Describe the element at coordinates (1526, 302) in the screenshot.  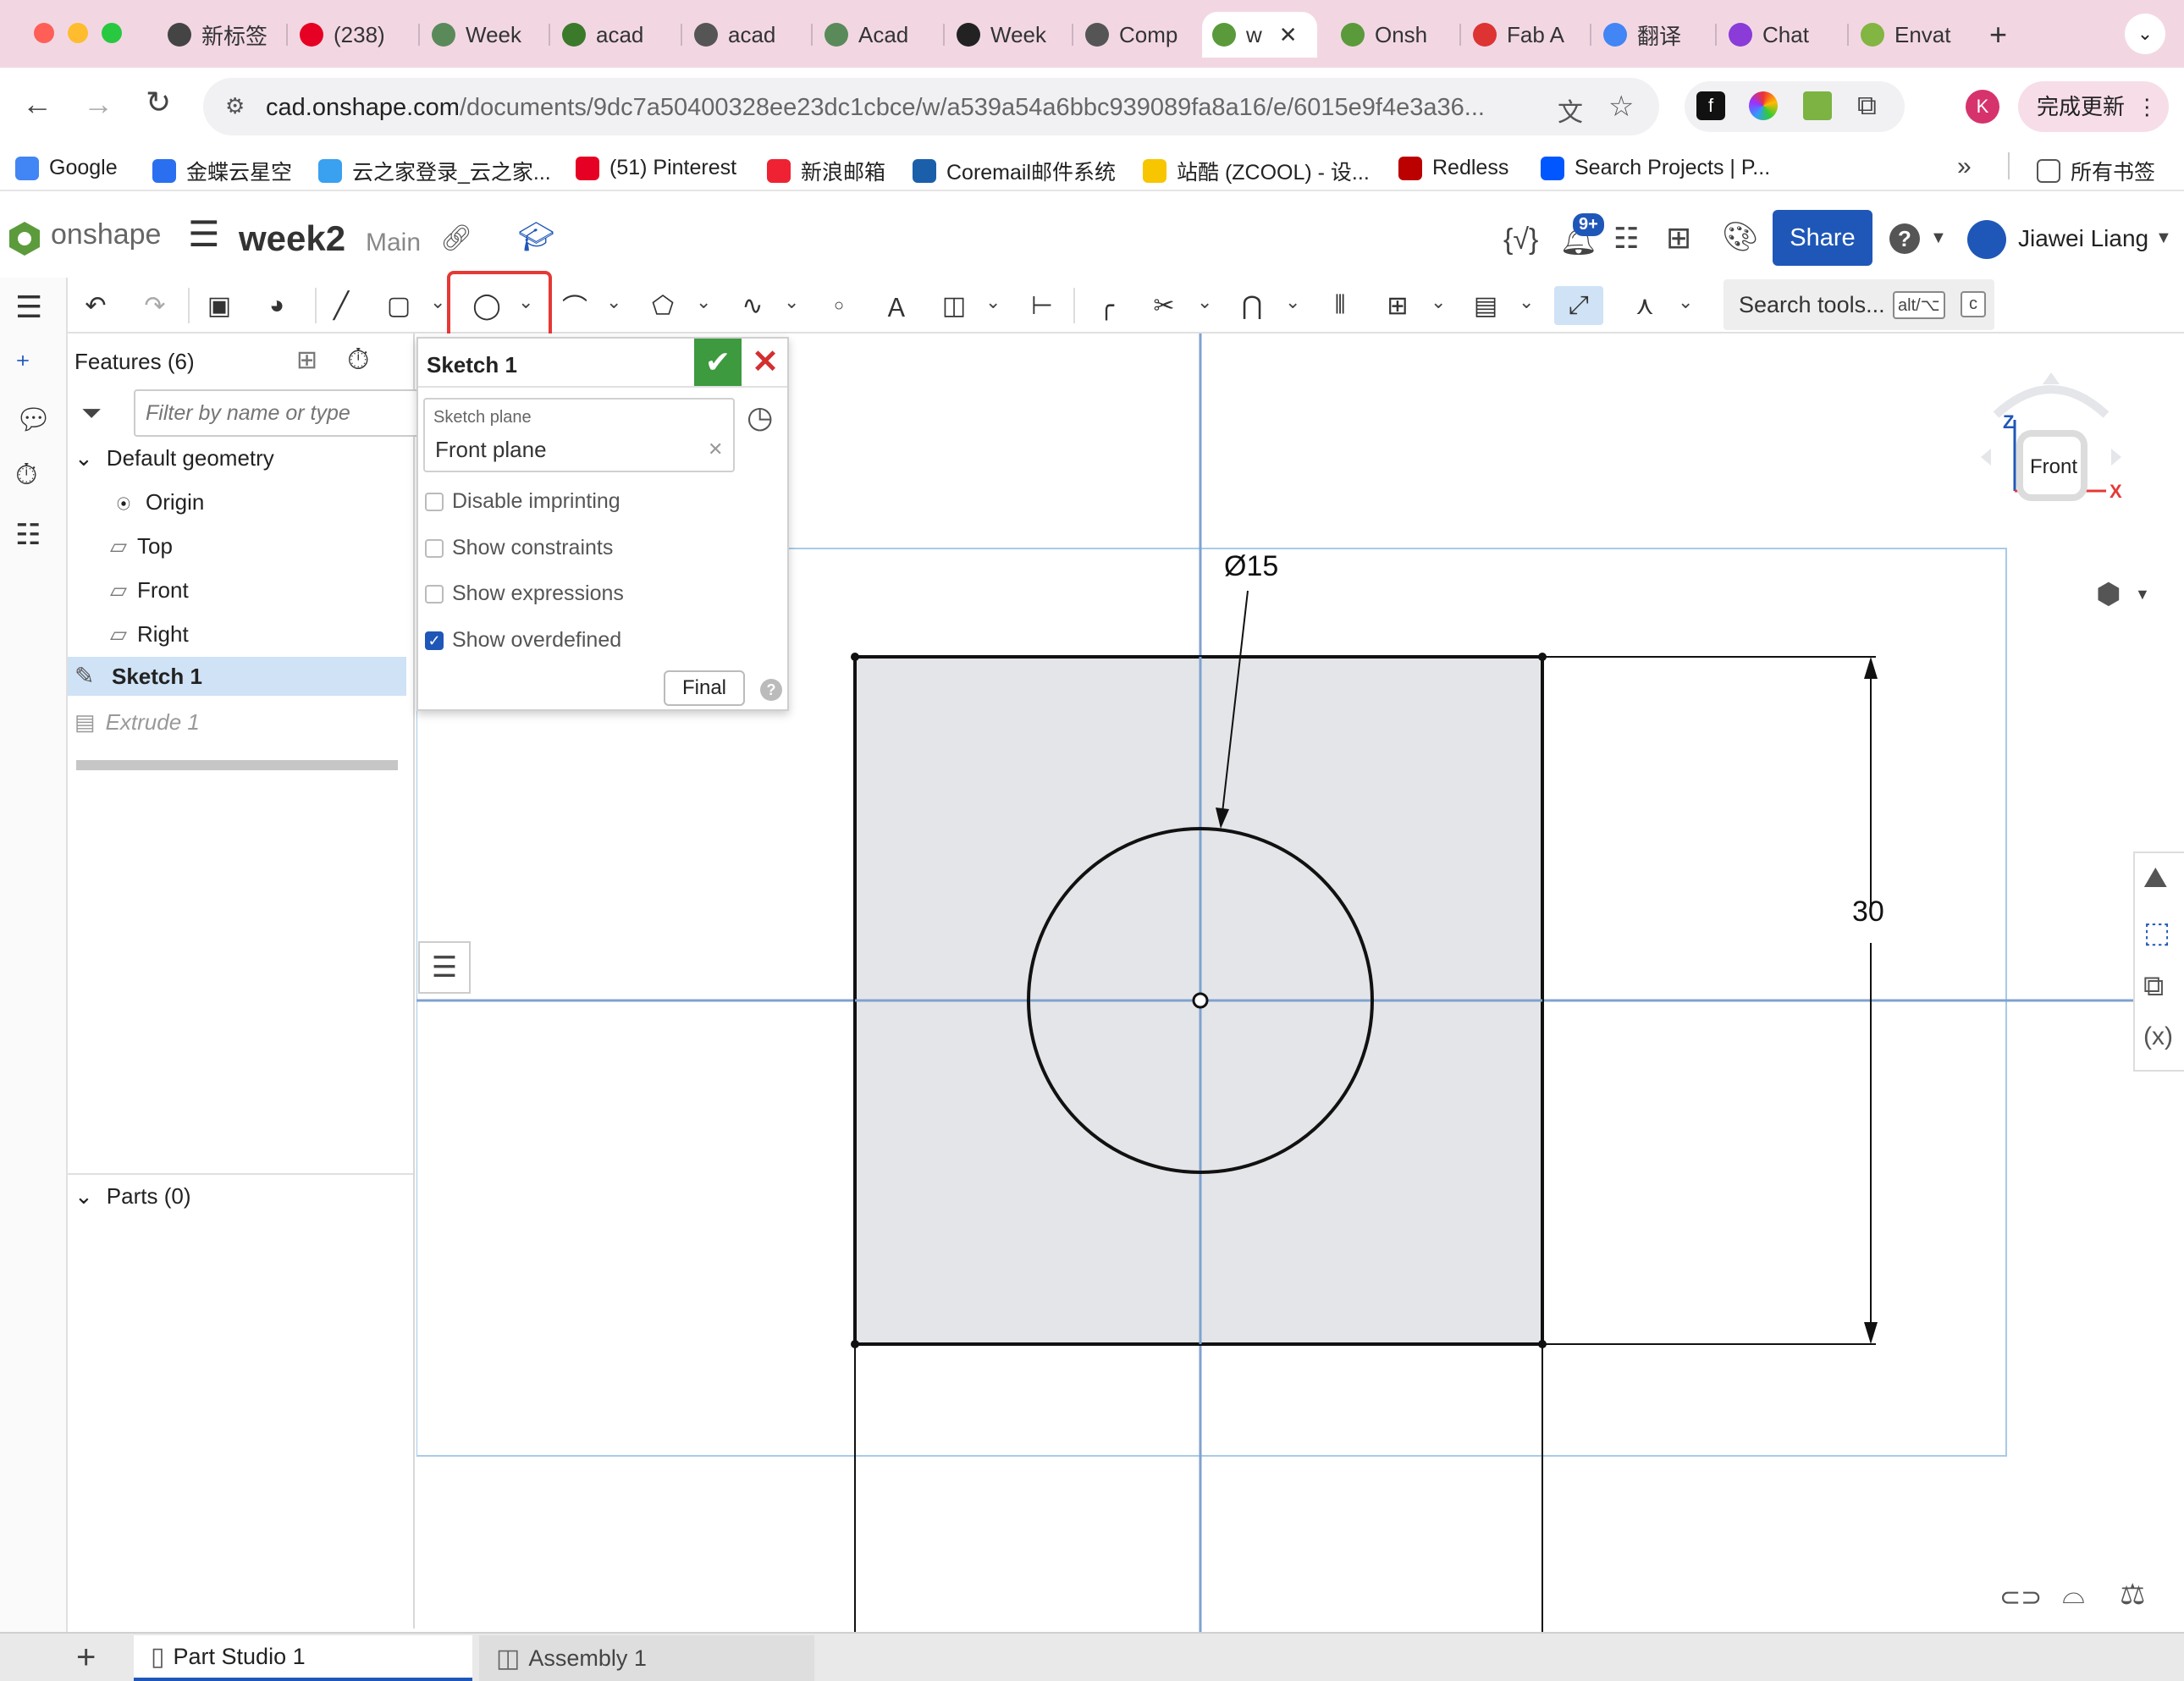
I see `import-chevron-down-icon: ⌄` at that location.